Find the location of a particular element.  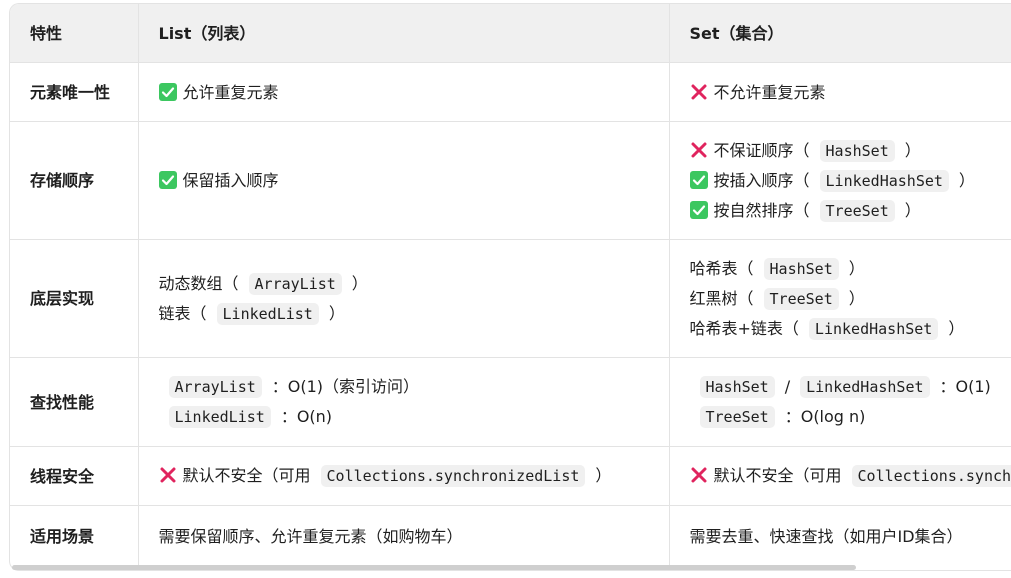

list-cell: 允许重复元素 is located at coordinates (404, 92).